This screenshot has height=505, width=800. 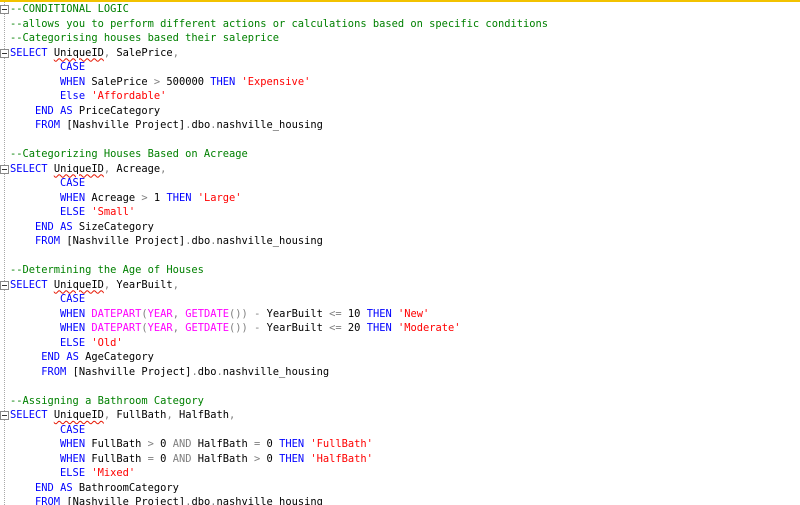 I want to click on keyword-token: SELECT, so click(x=29, y=52).